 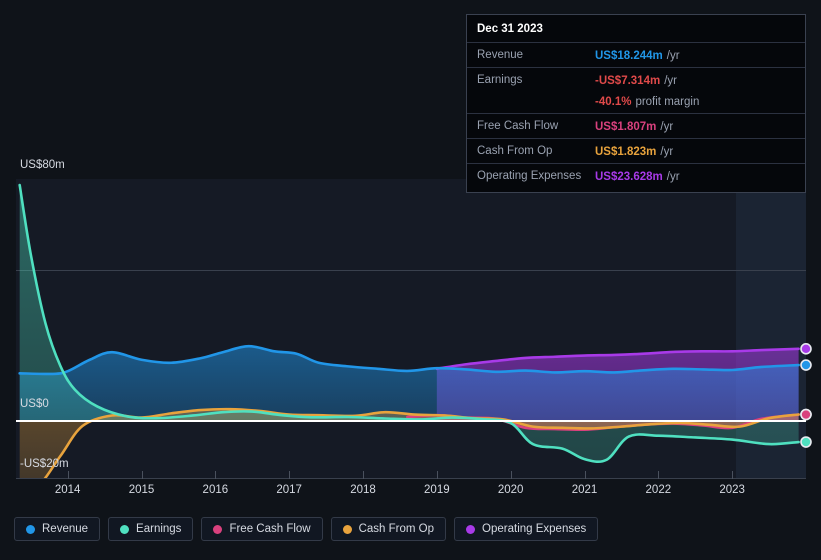 I want to click on tooltip-row: Operating Expenses US$23.628m/yr, so click(x=636, y=175).